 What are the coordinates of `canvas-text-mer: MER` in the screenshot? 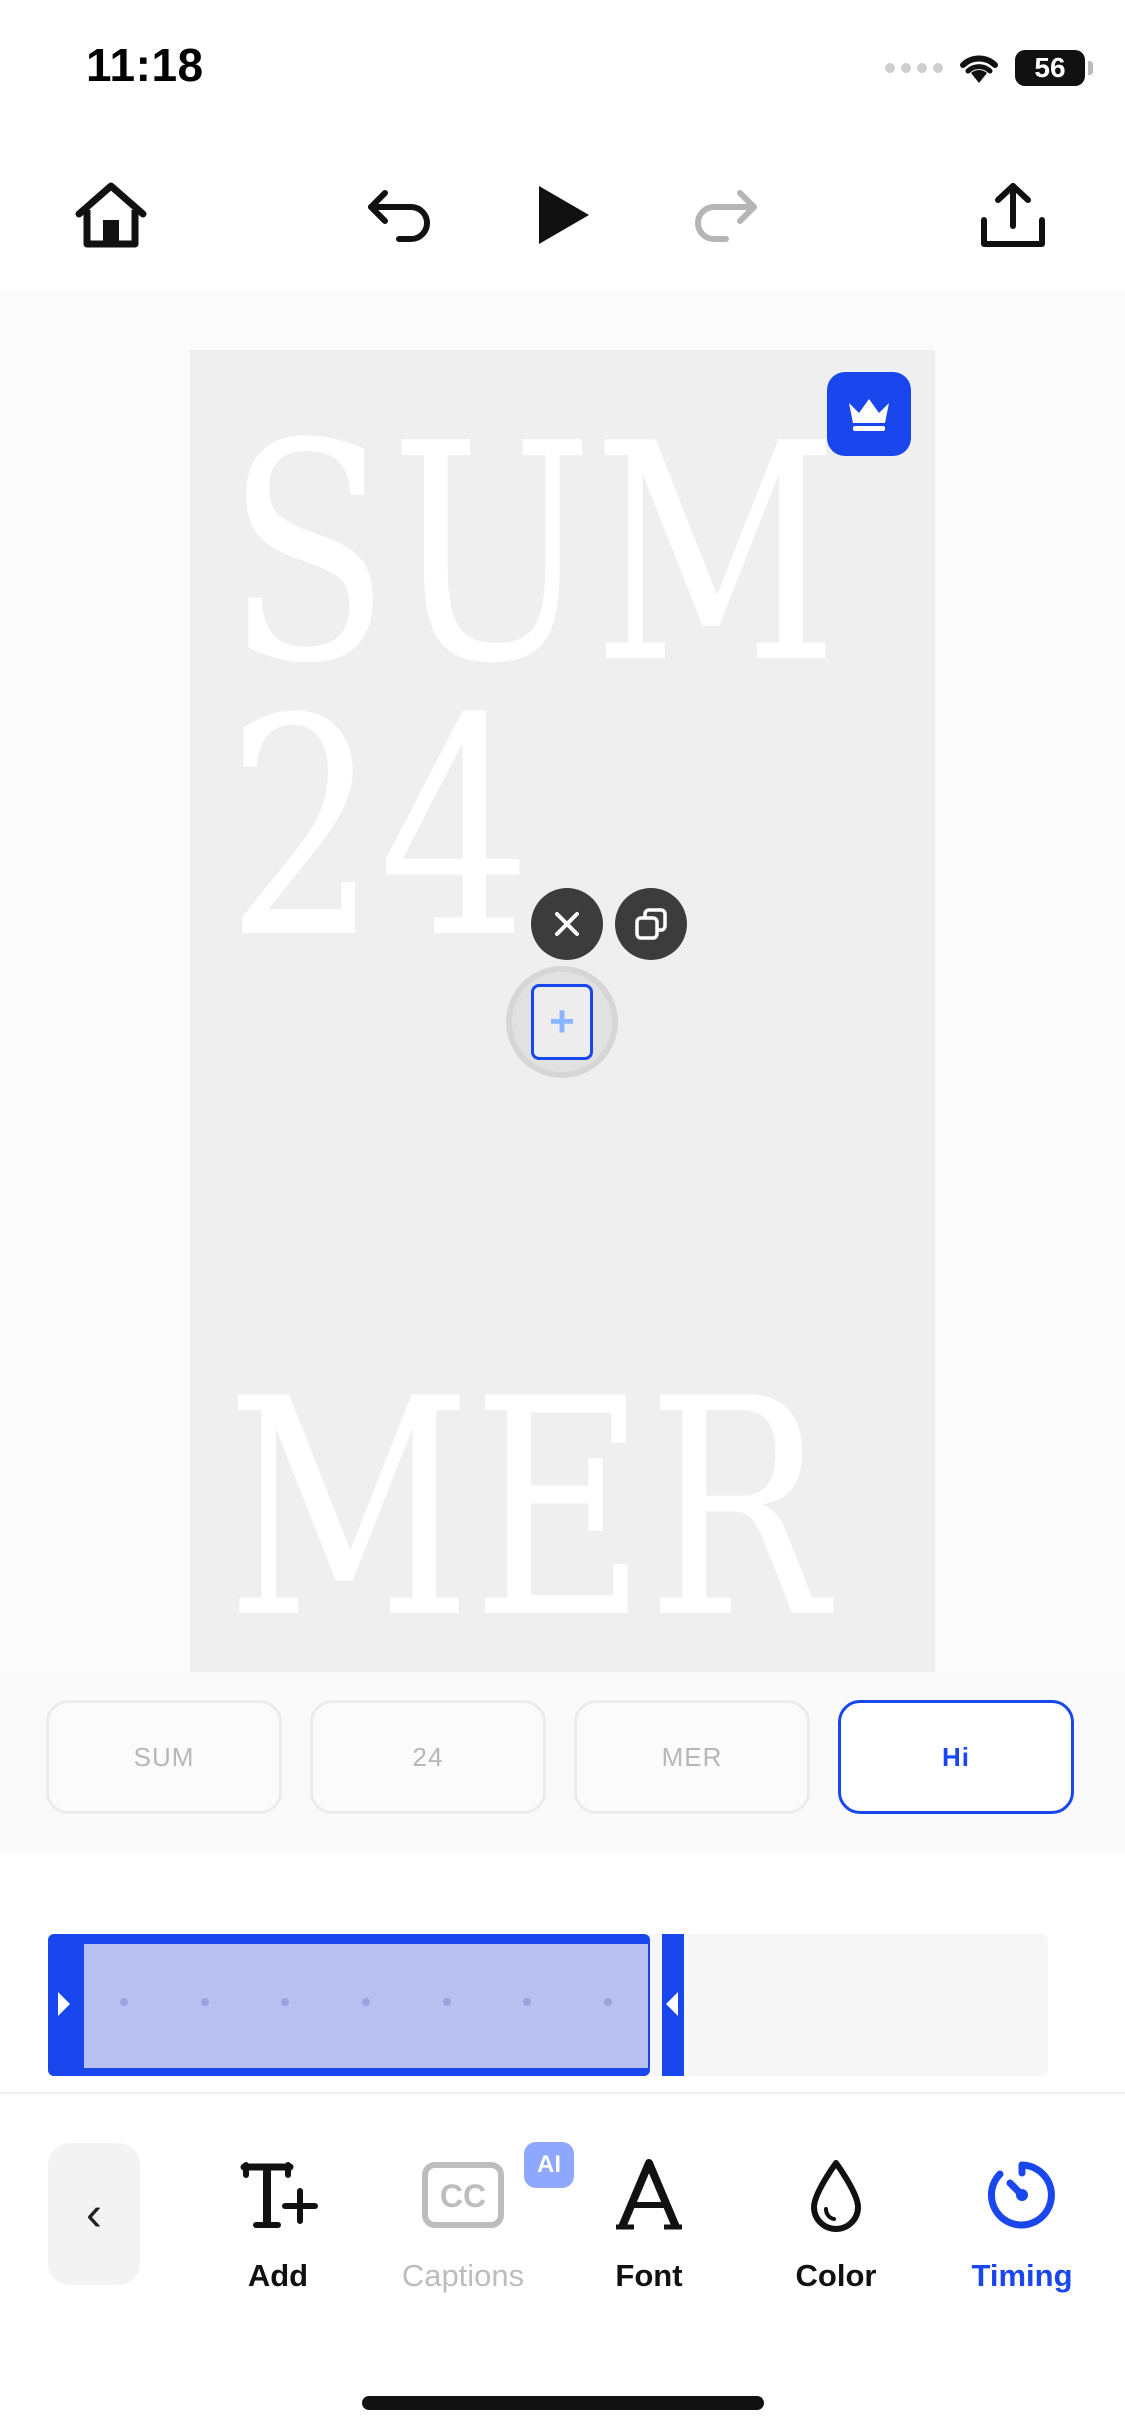 It's located at (527, 1510).